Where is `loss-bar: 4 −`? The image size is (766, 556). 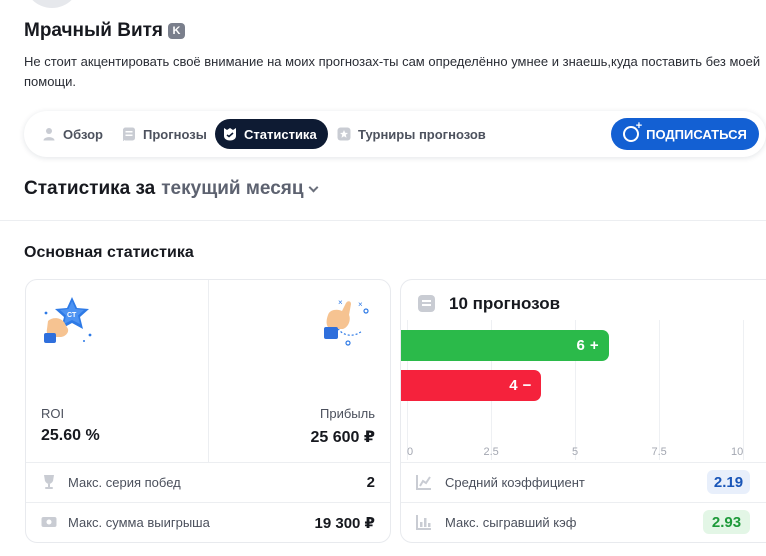 loss-bar: 4 − is located at coordinates (471, 385).